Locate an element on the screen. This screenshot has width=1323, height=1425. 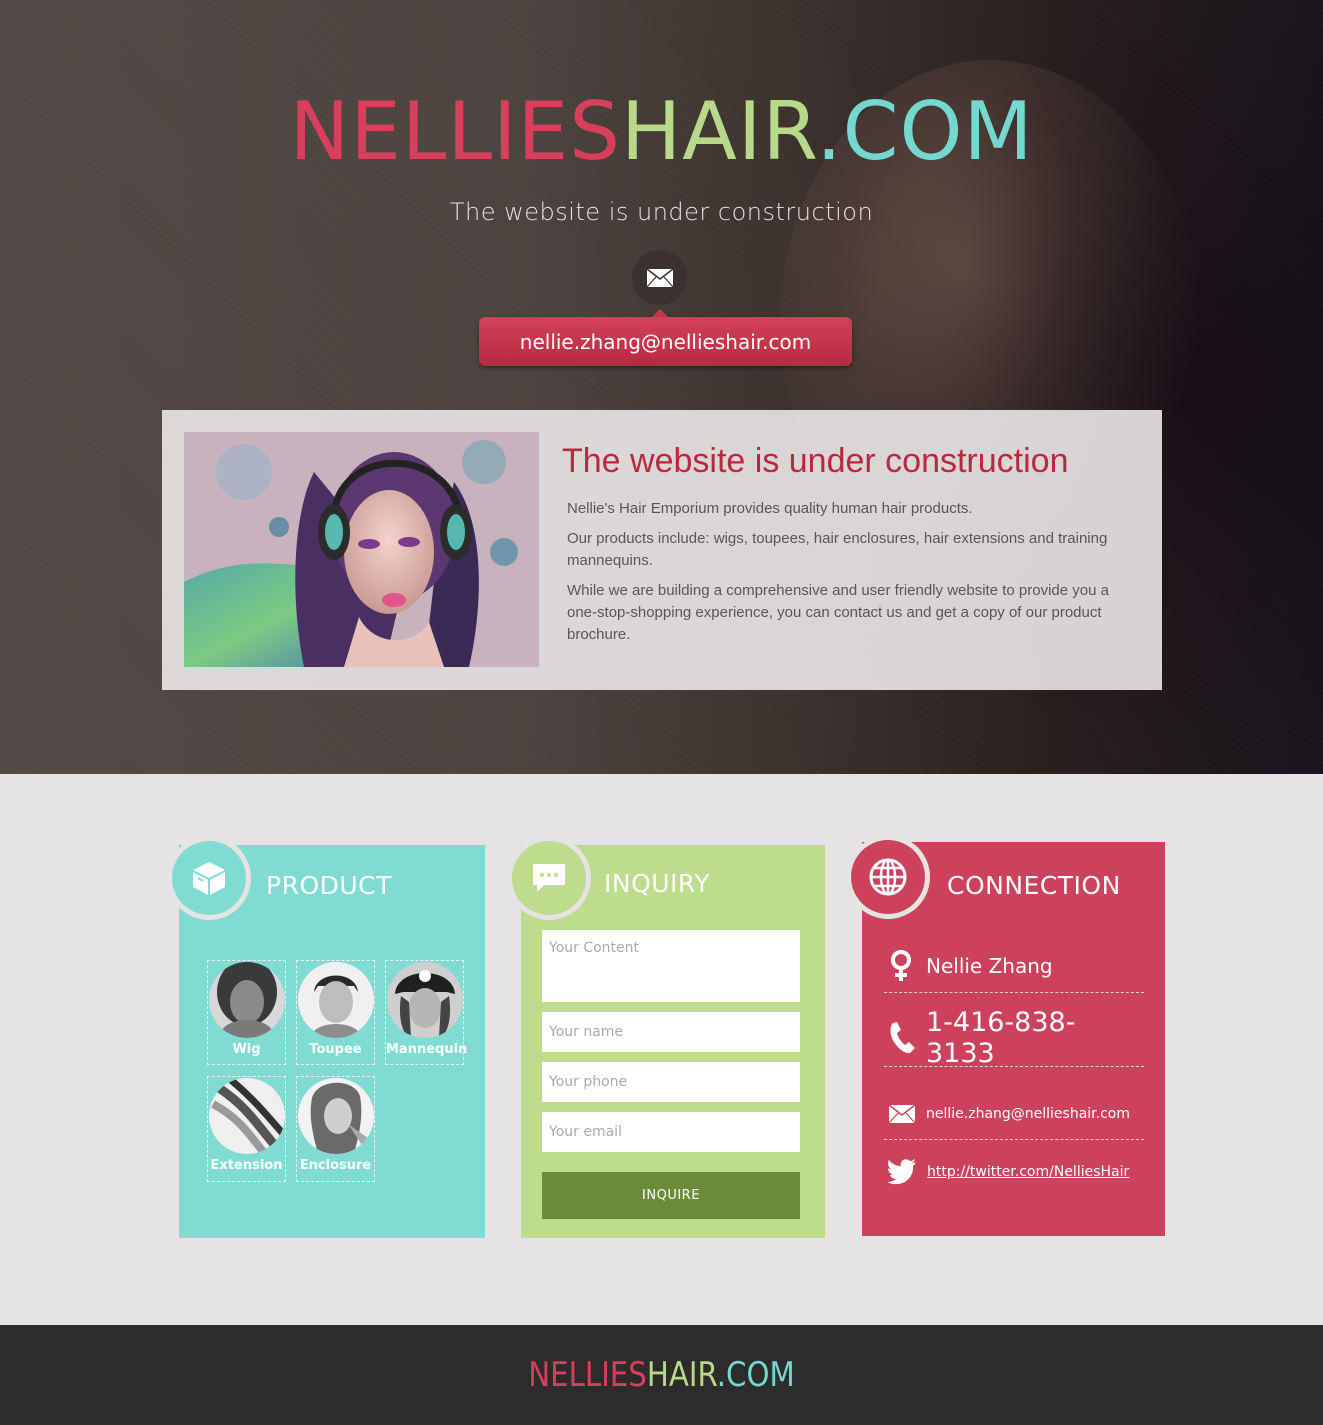
product-item-label: Toupee is located at coordinates (335, 1049).